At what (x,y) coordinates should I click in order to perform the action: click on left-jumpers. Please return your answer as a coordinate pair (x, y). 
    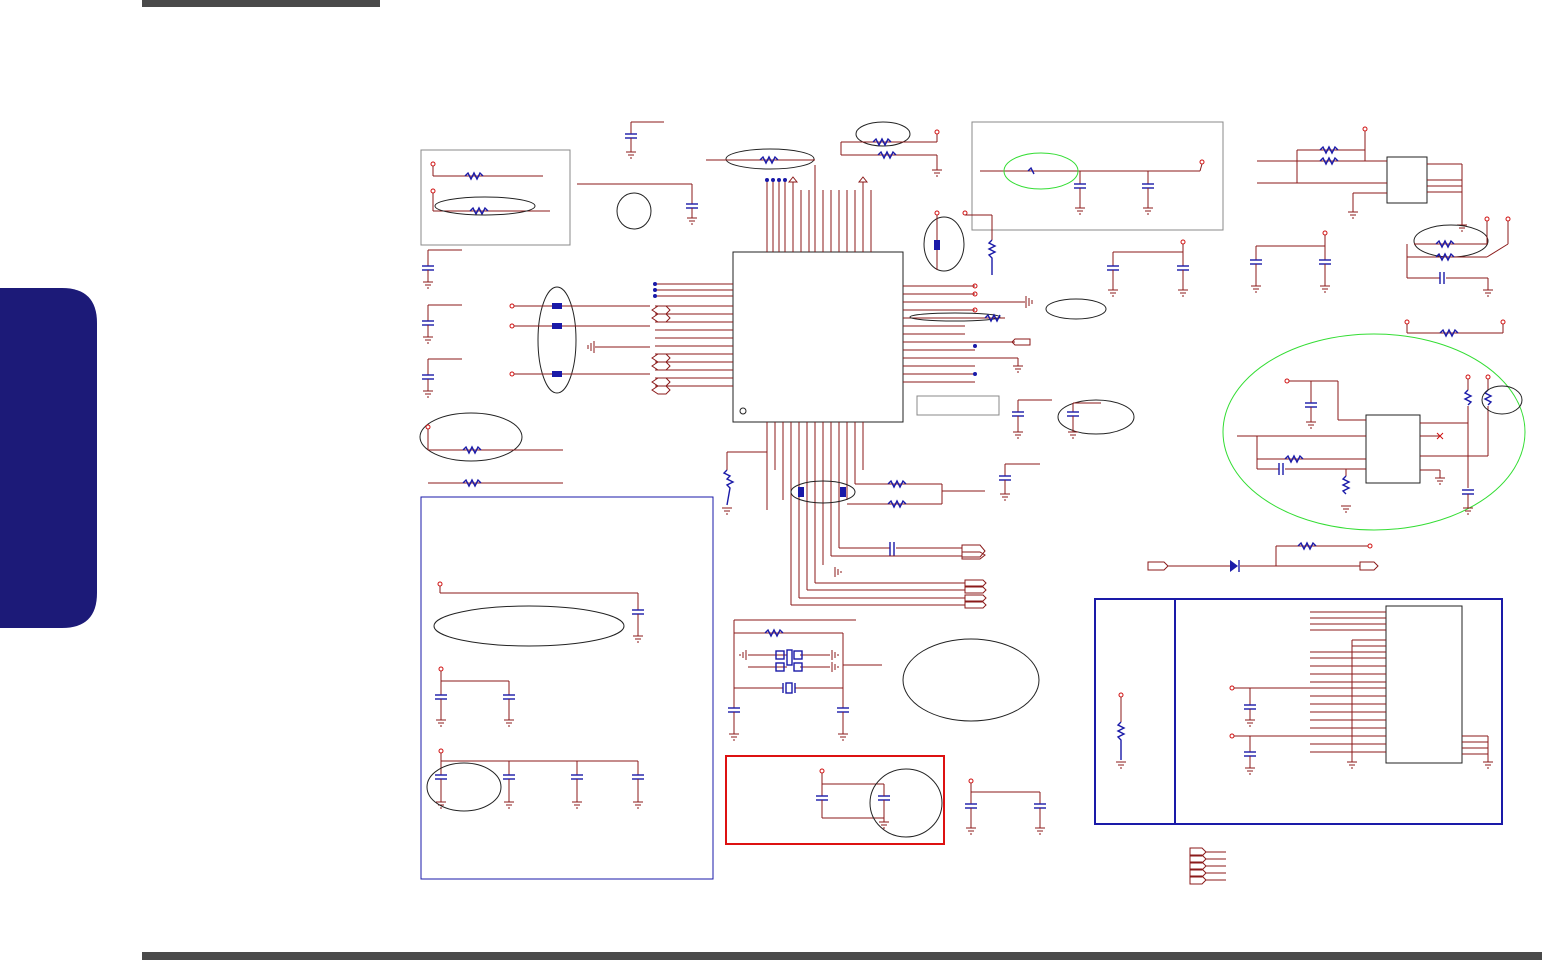
    Looking at the image, I should click on (590, 340).